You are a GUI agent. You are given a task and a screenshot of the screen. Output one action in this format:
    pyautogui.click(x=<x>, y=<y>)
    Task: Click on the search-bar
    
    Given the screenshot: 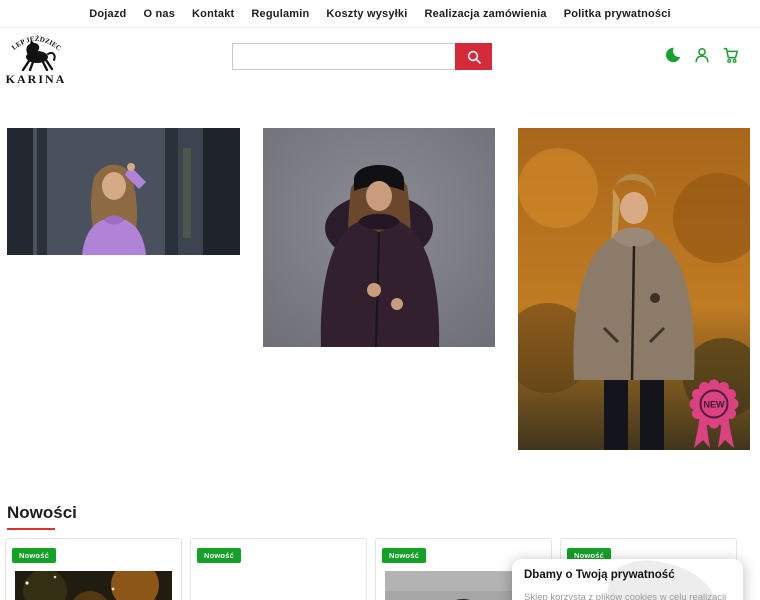 What is the action you would take?
    pyautogui.click(x=362, y=56)
    